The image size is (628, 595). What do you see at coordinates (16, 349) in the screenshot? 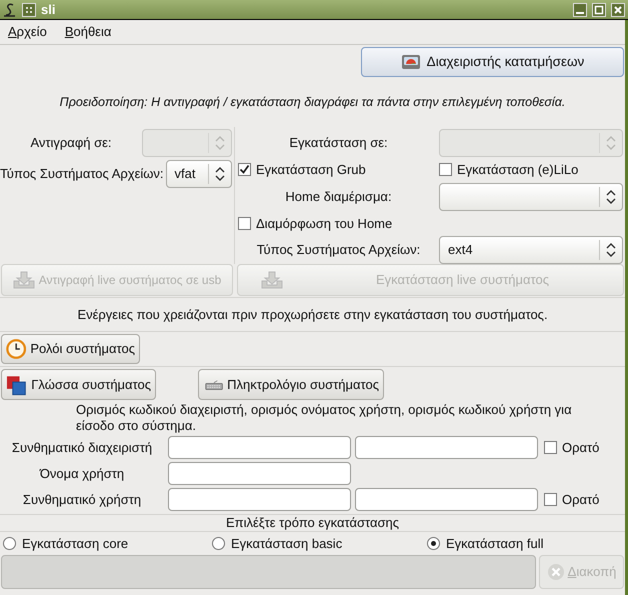
I see `clock-icon` at bounding box center [16, 349].